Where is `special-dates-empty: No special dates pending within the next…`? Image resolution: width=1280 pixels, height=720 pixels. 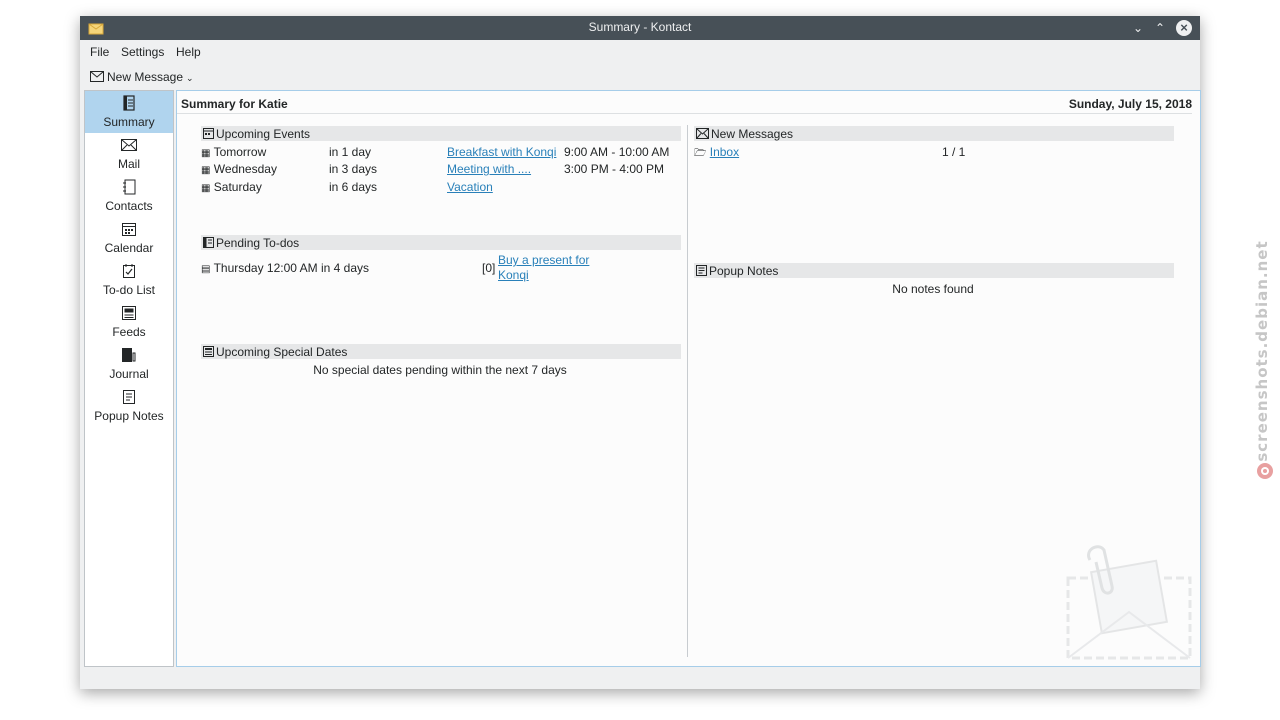
special-dates-empty: No special dates pending within the next… is located at coordinates (440, 370).